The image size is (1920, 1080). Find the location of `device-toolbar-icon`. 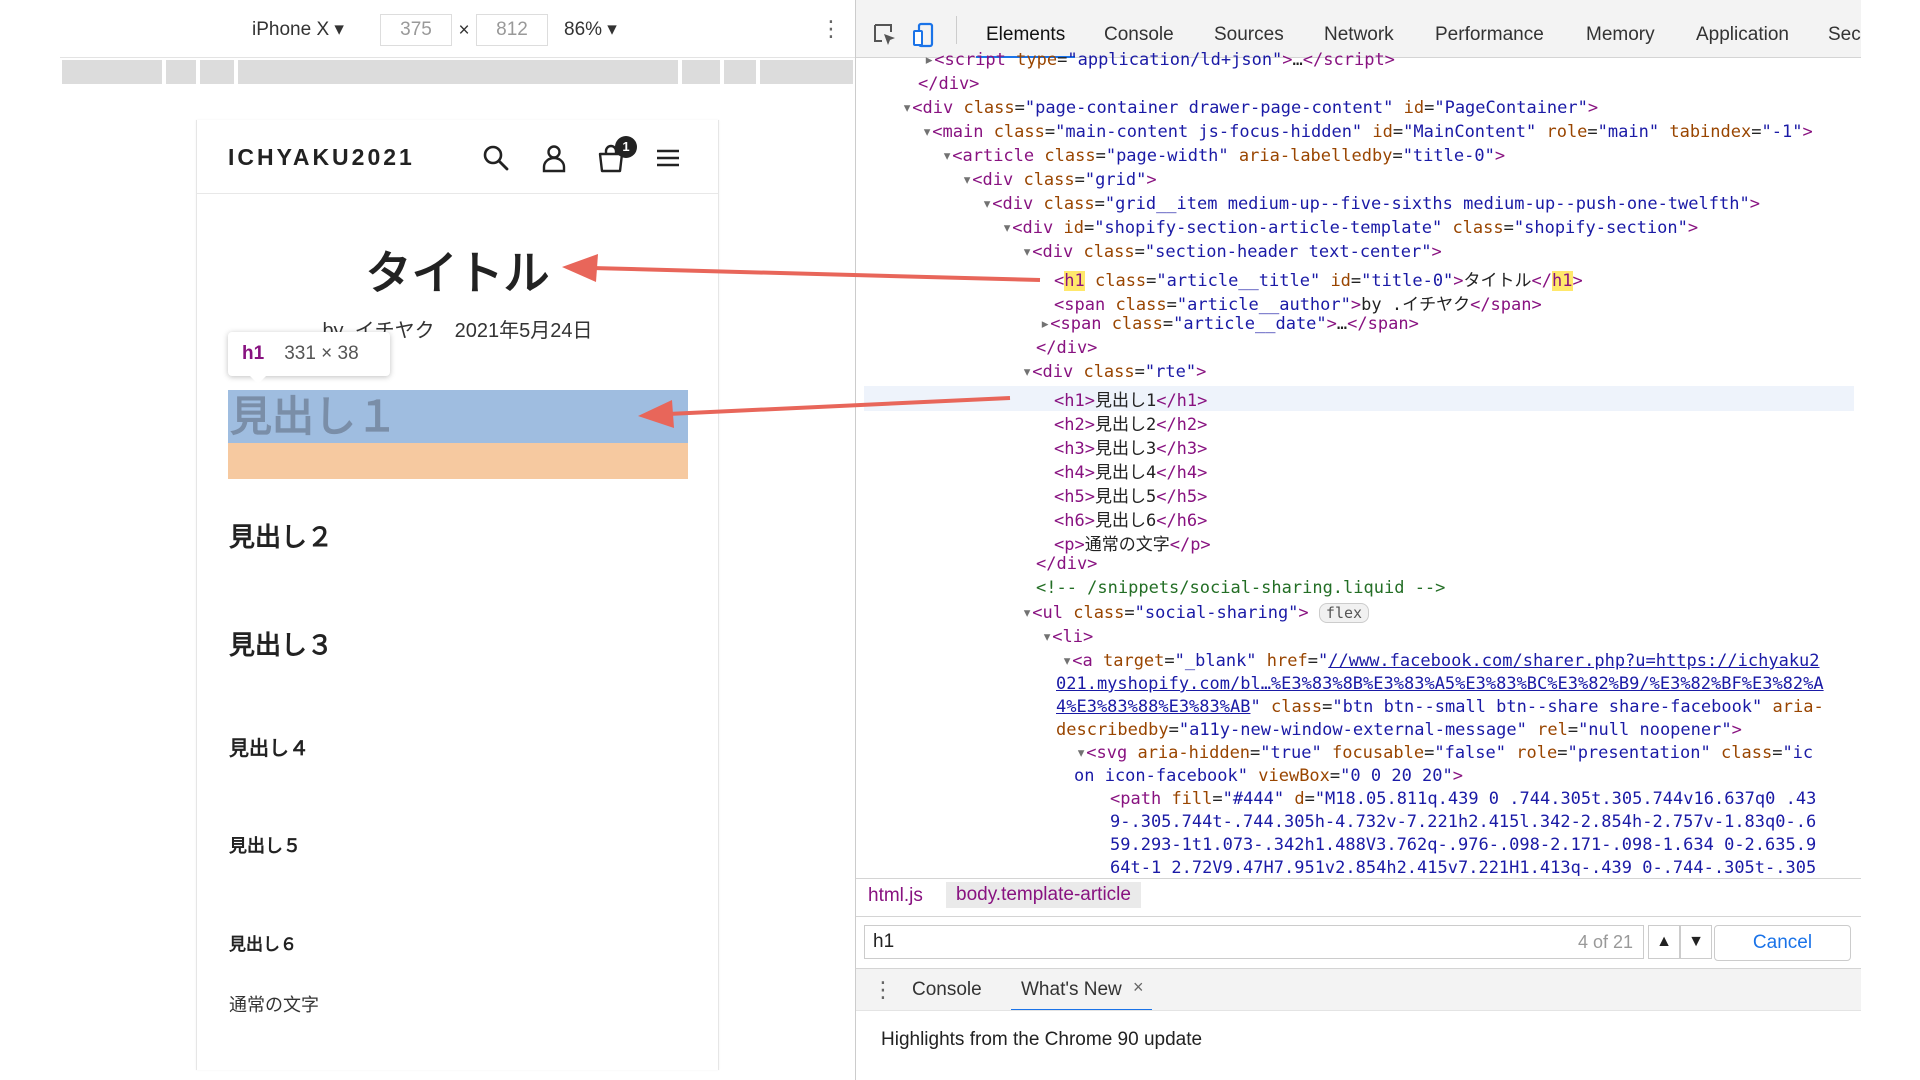

device-toolbar-icon is located at coordinates (925, 35).